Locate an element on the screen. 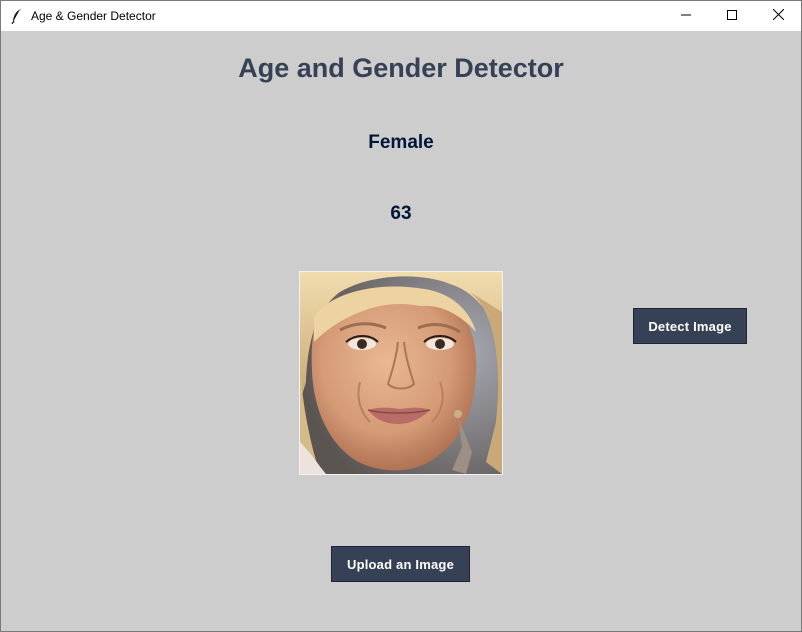 This screenshot has height=632, width=802. uploaded-face-photo is located at coordinates (401, 373).